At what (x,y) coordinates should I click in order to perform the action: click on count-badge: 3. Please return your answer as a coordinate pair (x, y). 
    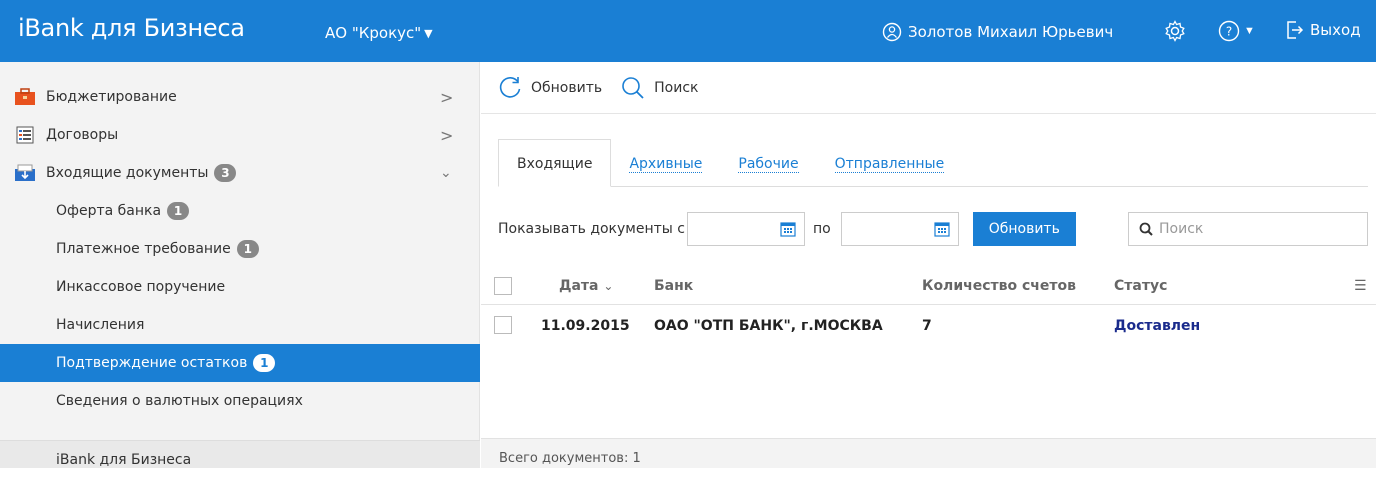
    Looking at the image, I should click on (225, 173).